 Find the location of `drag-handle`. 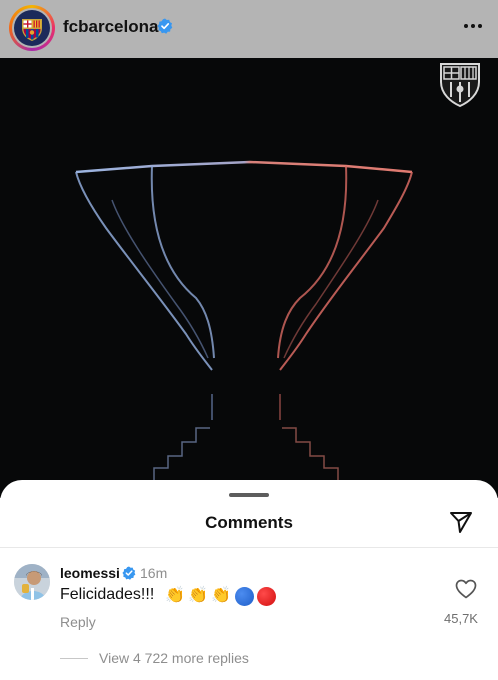

drag-handle is located at coordinates (249, 495).